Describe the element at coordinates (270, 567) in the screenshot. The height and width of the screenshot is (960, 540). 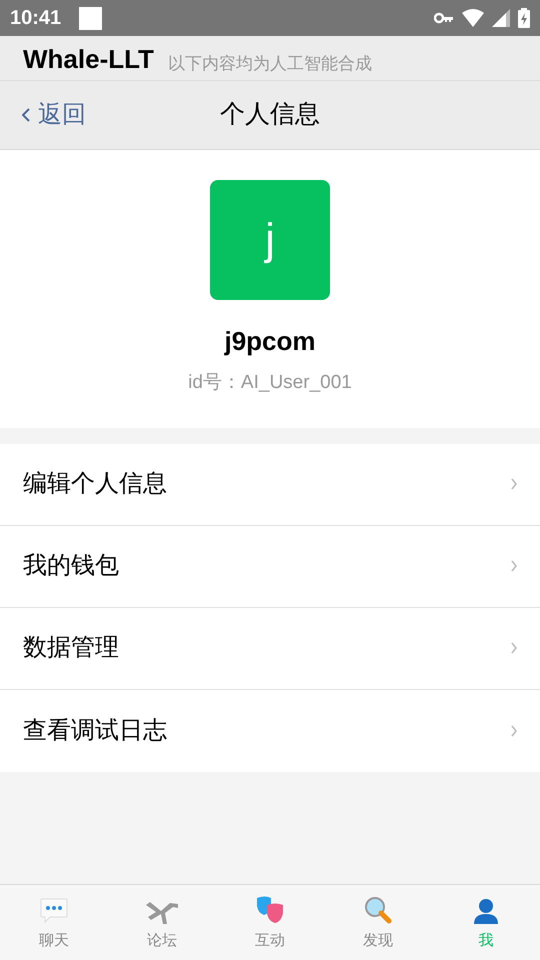
I see `menu-item: 我的钱包` at that location.